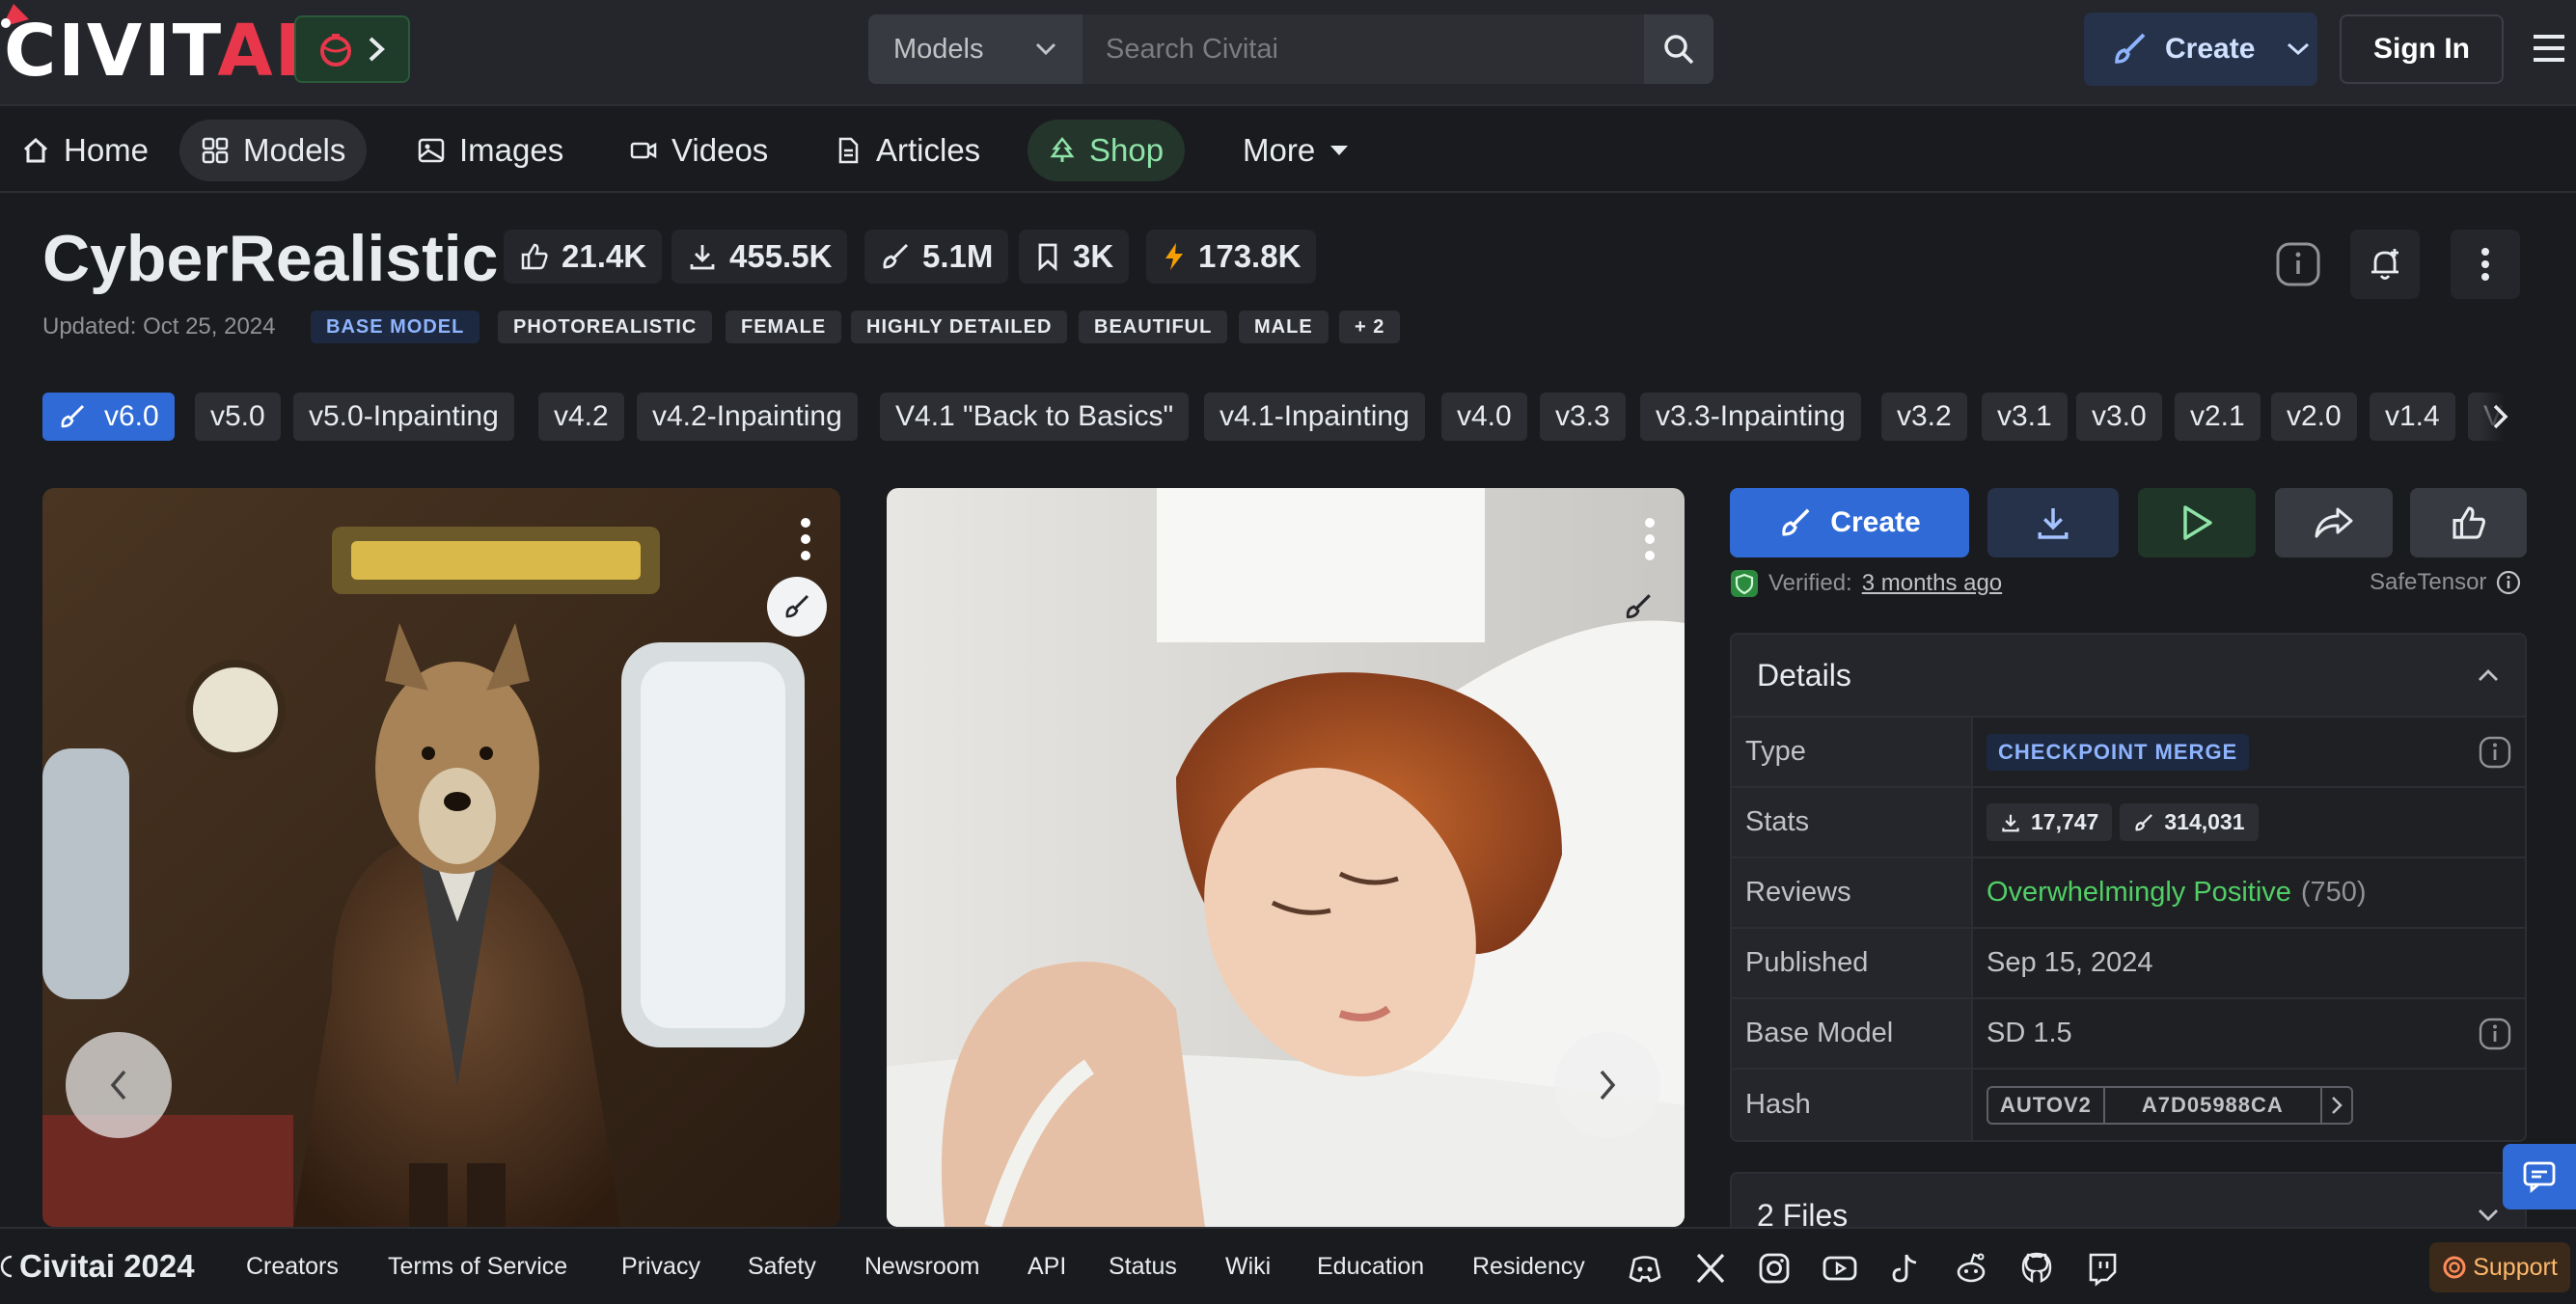 Image resolution: width=2576 pixels, height=1304 pixels. What do you see at coordinates (1775, 1268) in the screenshot?
I see `instagram-icon` at bounding box center [1775, 1268].